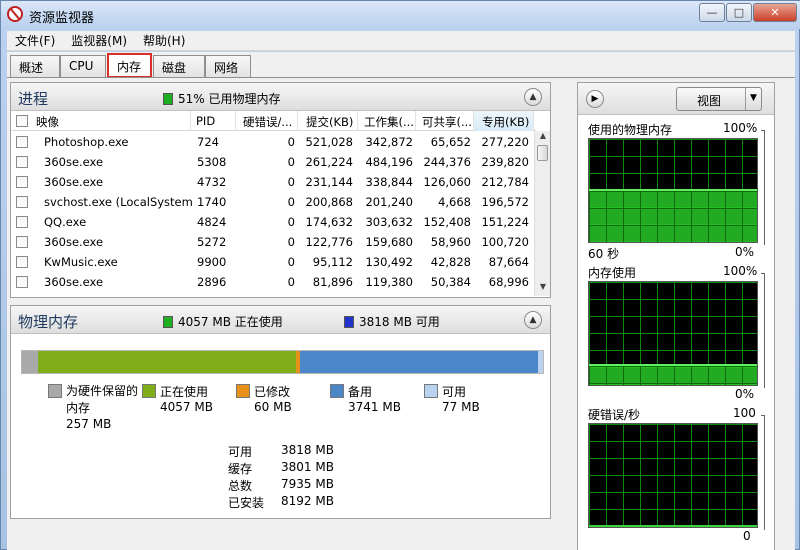 The image size is (800, 550). What do you see at coordinates (35, 40) in the screenshot?
I see `menu-file: 文件(F)` at bounding box center [35, 40].